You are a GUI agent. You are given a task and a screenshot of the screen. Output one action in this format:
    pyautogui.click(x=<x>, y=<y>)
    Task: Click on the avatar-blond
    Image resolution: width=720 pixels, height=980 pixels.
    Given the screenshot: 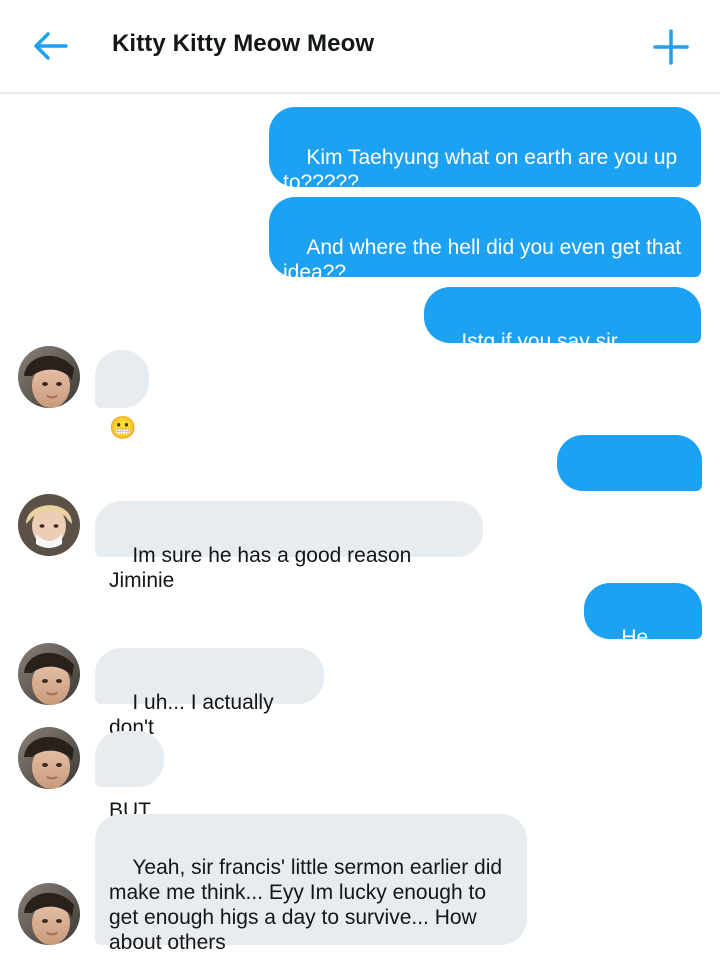 What is the action you would take?
    pyautogui.click(x=49, y=525)
    